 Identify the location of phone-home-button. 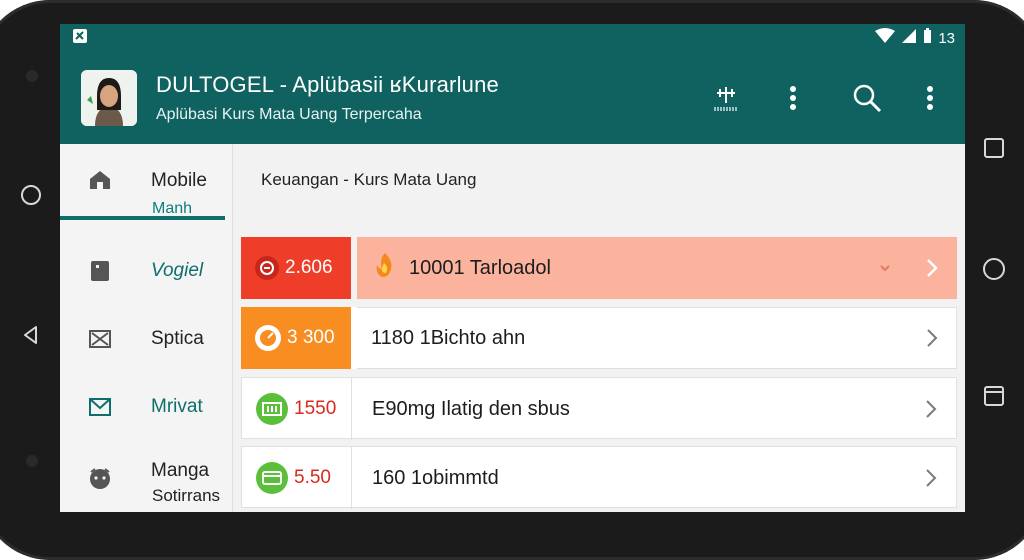
(31, 195).